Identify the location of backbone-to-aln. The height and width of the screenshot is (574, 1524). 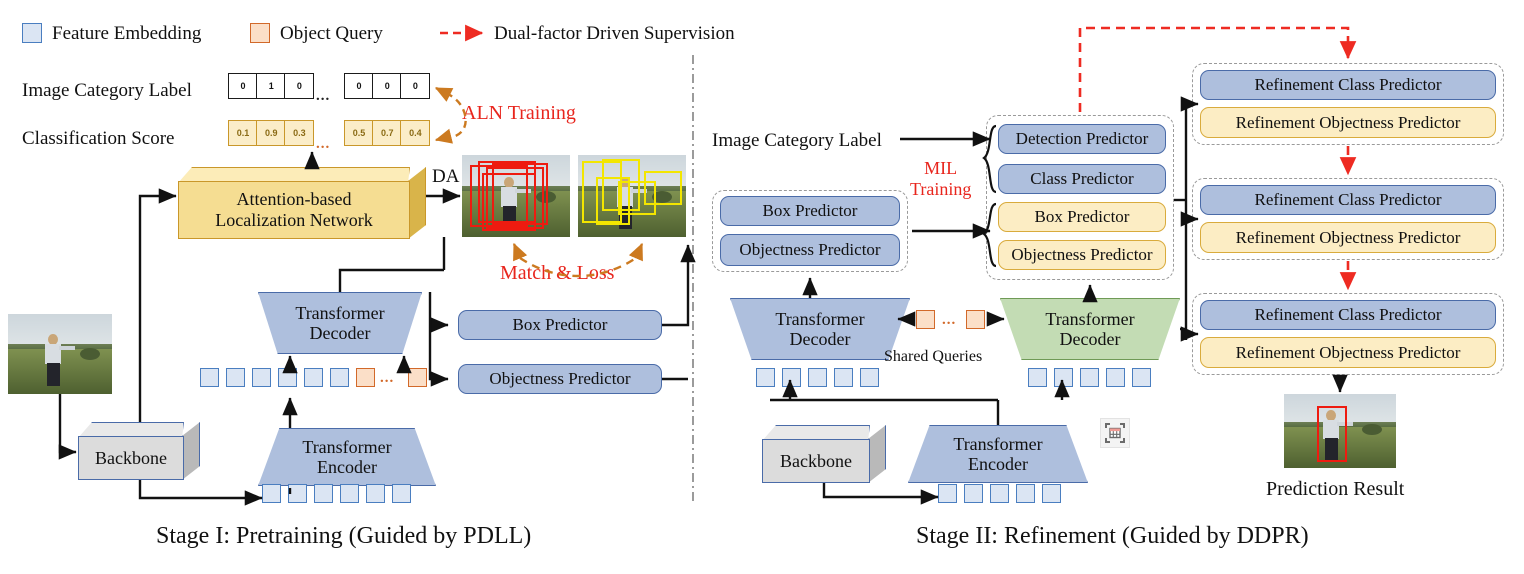
(157, 305).